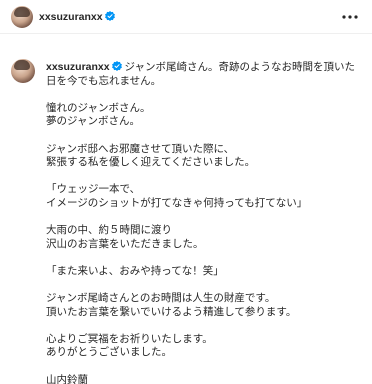 The height and width of the screenshot is (384, 372). I want to click on caption-line: 心よりご冥福をお祈りいたします。, so click(129, 338).